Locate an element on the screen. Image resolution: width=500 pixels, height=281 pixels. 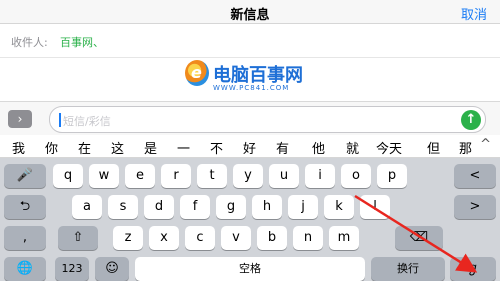
key-r: r is located at coordinates (176, 176).